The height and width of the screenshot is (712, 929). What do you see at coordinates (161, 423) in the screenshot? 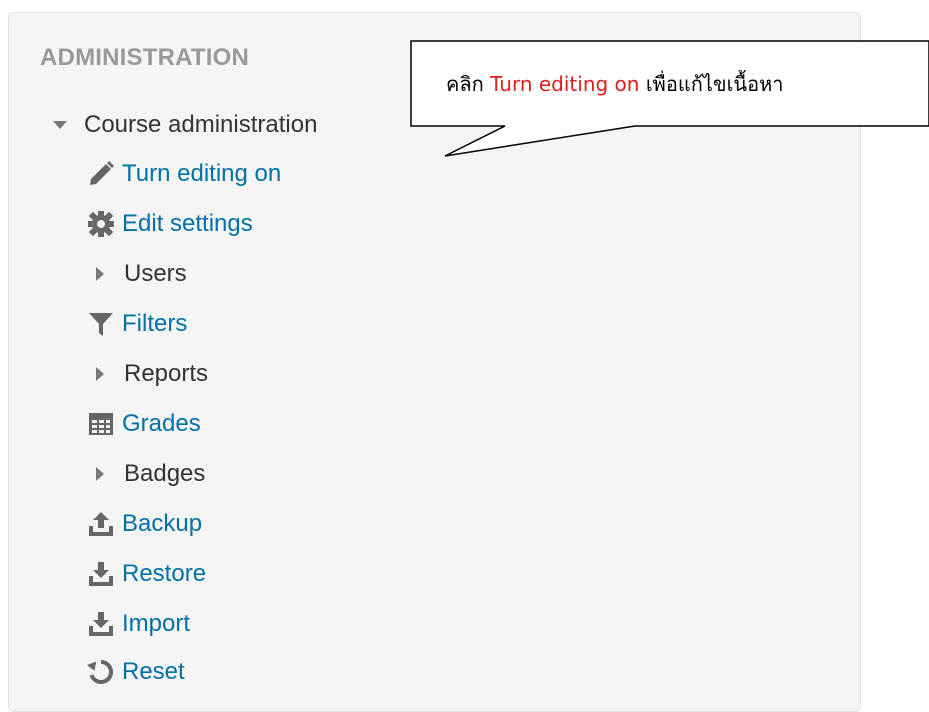
I see `tree-item-label: Grades` at bounding box center [161, 423].